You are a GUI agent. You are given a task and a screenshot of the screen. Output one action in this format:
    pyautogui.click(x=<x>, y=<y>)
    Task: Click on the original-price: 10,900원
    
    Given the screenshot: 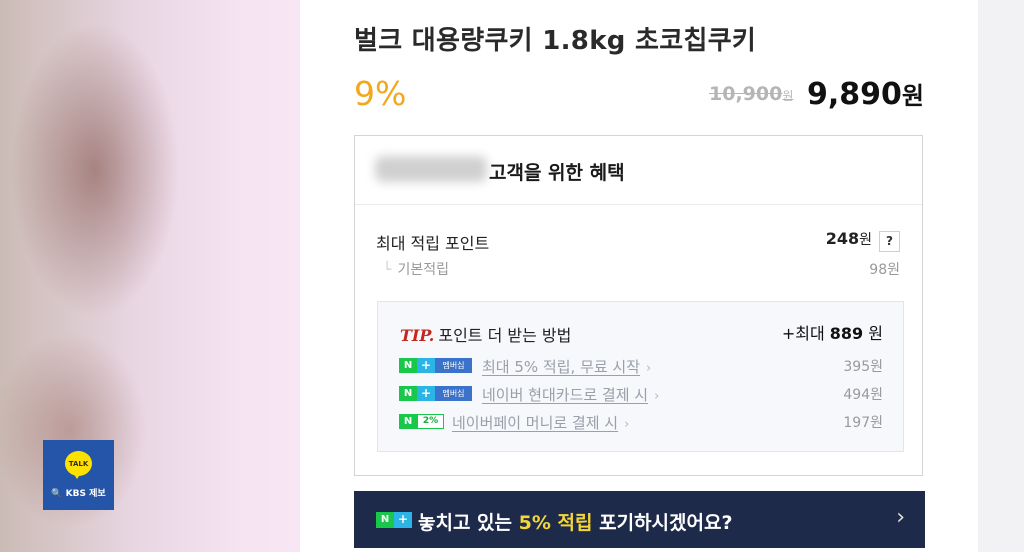 What is the action you would take?
    pyautogui.click(x=751, y=94)
    